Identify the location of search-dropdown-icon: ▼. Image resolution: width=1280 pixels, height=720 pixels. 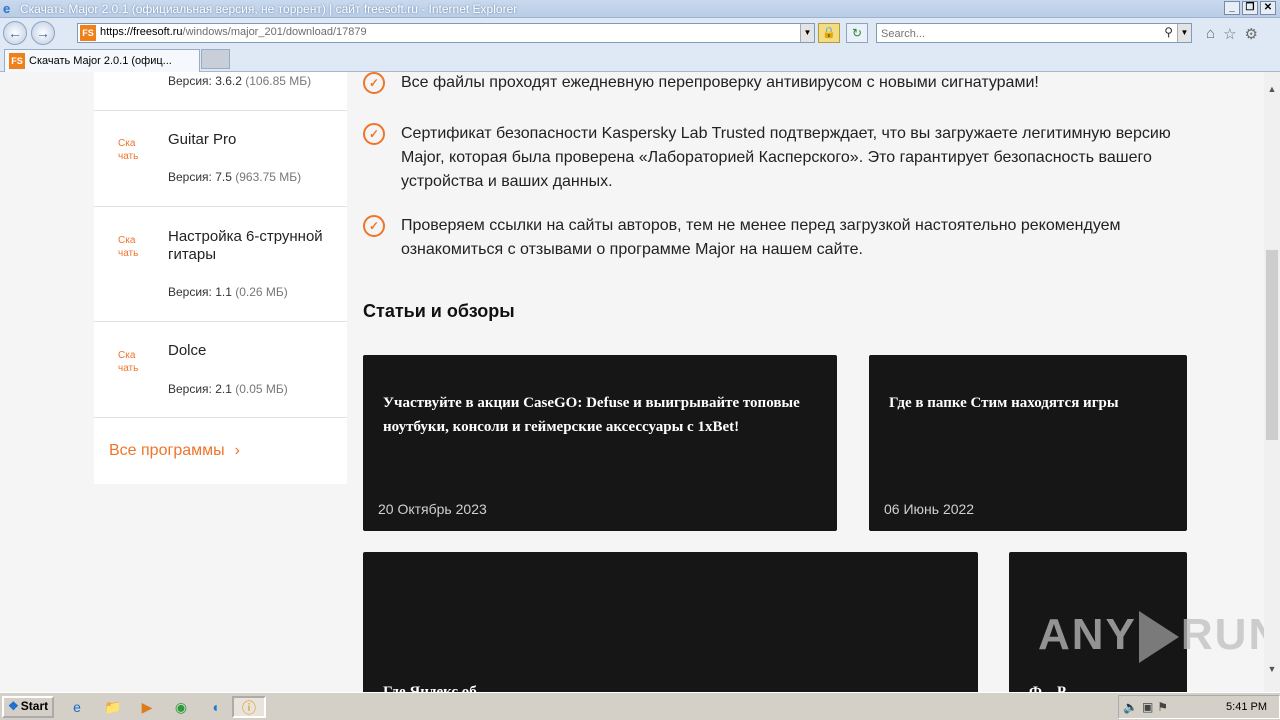
(1184, 33).